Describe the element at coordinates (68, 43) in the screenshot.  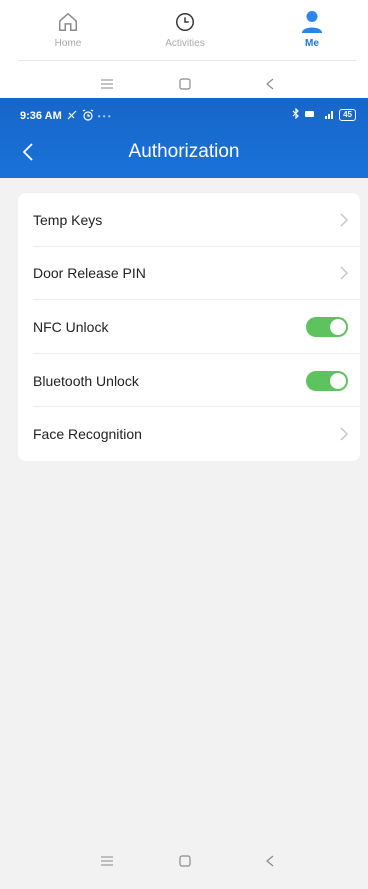
I see `tab-home-label: Home` at that location.